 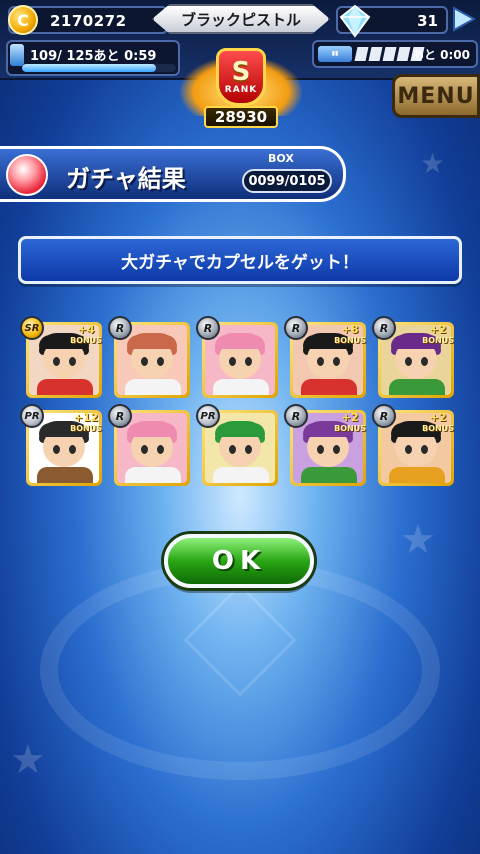 I want to click on capsule-card: SR +4 BONUS, so click(x=61, y=357).